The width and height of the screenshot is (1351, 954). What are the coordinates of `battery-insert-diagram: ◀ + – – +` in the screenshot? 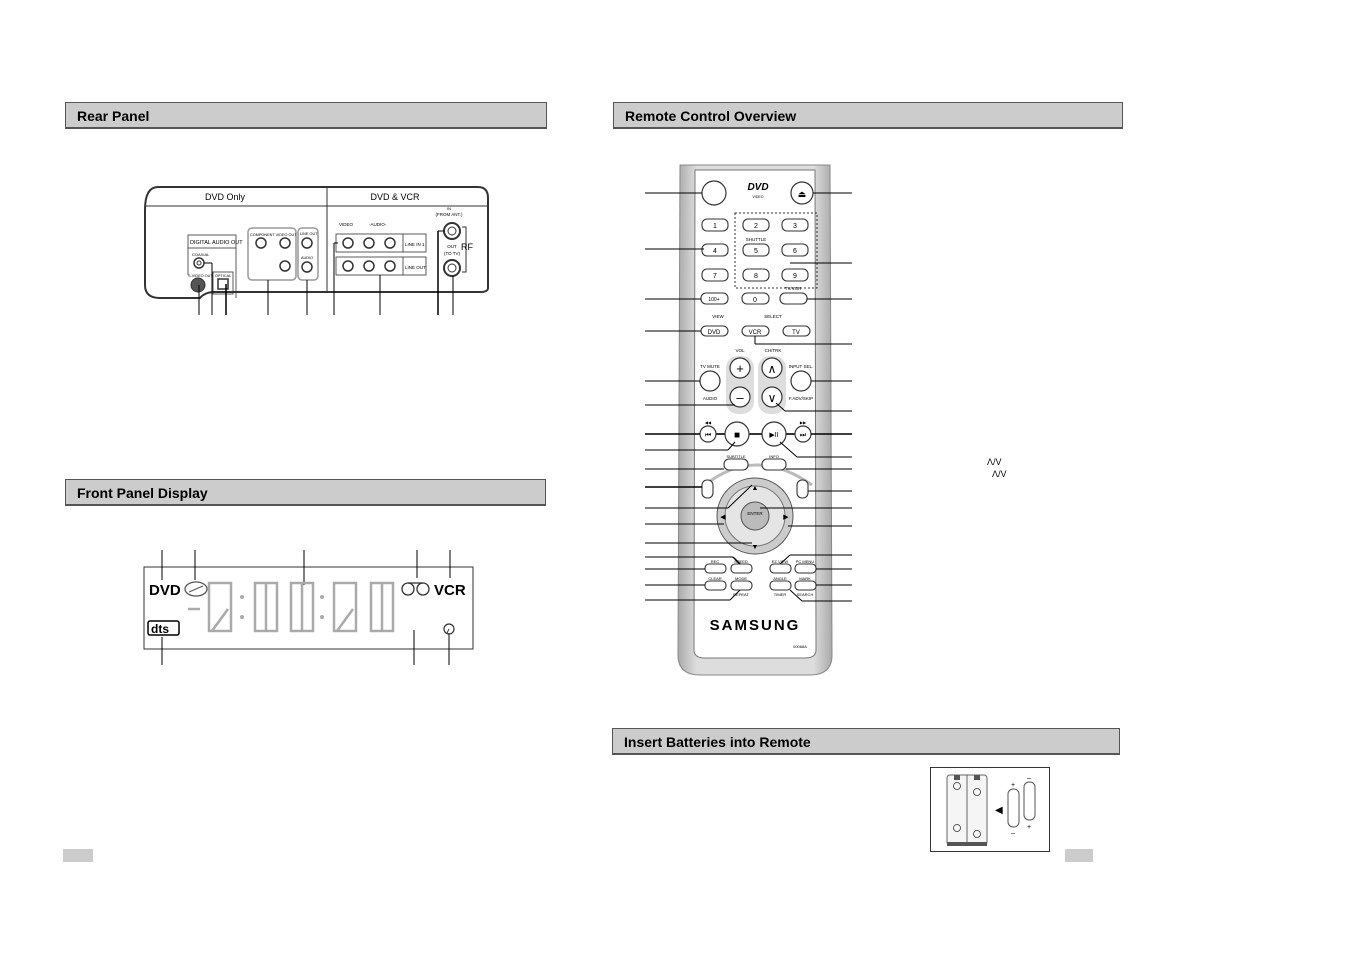 It's located at (990, 809).